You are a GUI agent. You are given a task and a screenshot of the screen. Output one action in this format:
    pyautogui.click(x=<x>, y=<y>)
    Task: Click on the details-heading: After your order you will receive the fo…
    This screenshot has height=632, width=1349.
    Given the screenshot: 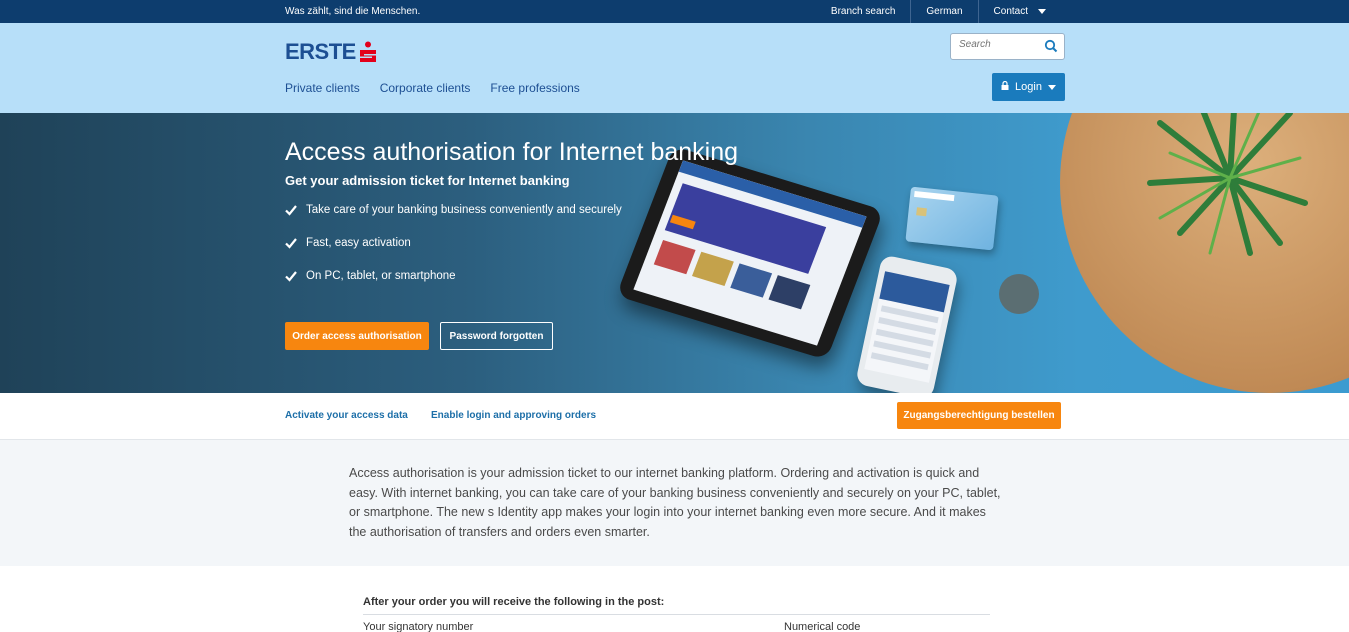 What is the action you would take?
    pyautogui.click(x=514, y=602)
    